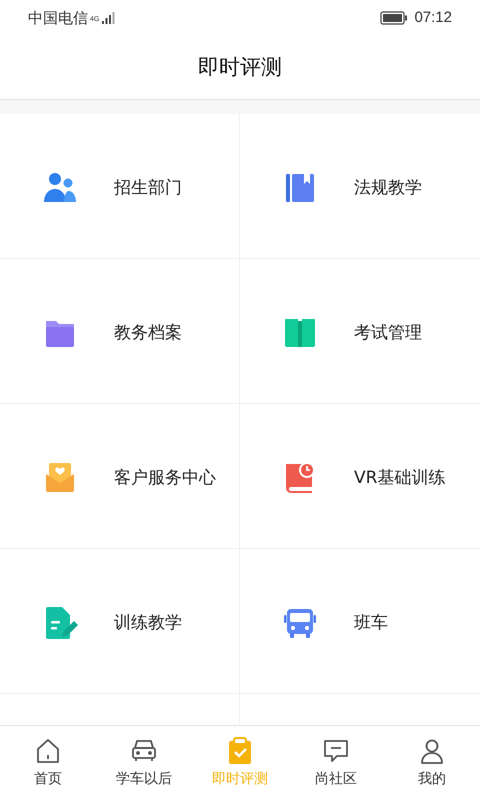 This screenshot has height=800, width=480. I want to click on user-icon, so click(432, 750).